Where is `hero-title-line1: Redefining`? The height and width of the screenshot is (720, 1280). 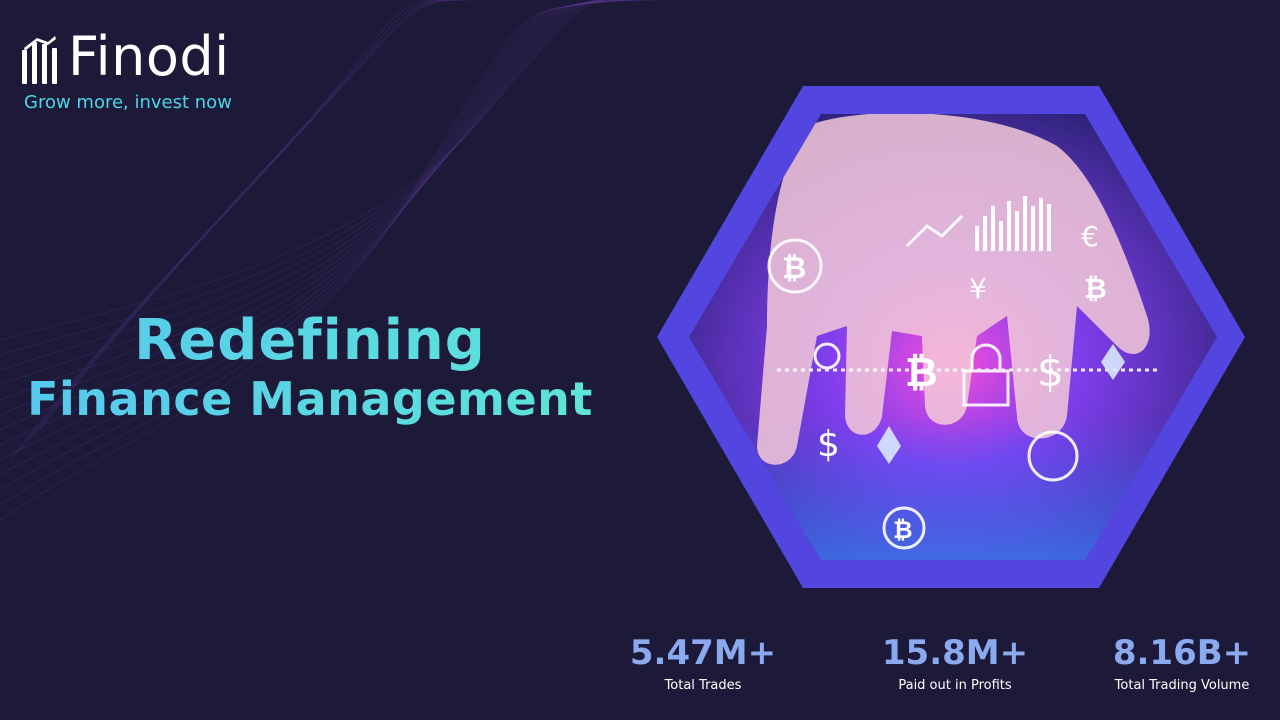
hero-title-line1: Redefining is located at coordinates (310, 340).